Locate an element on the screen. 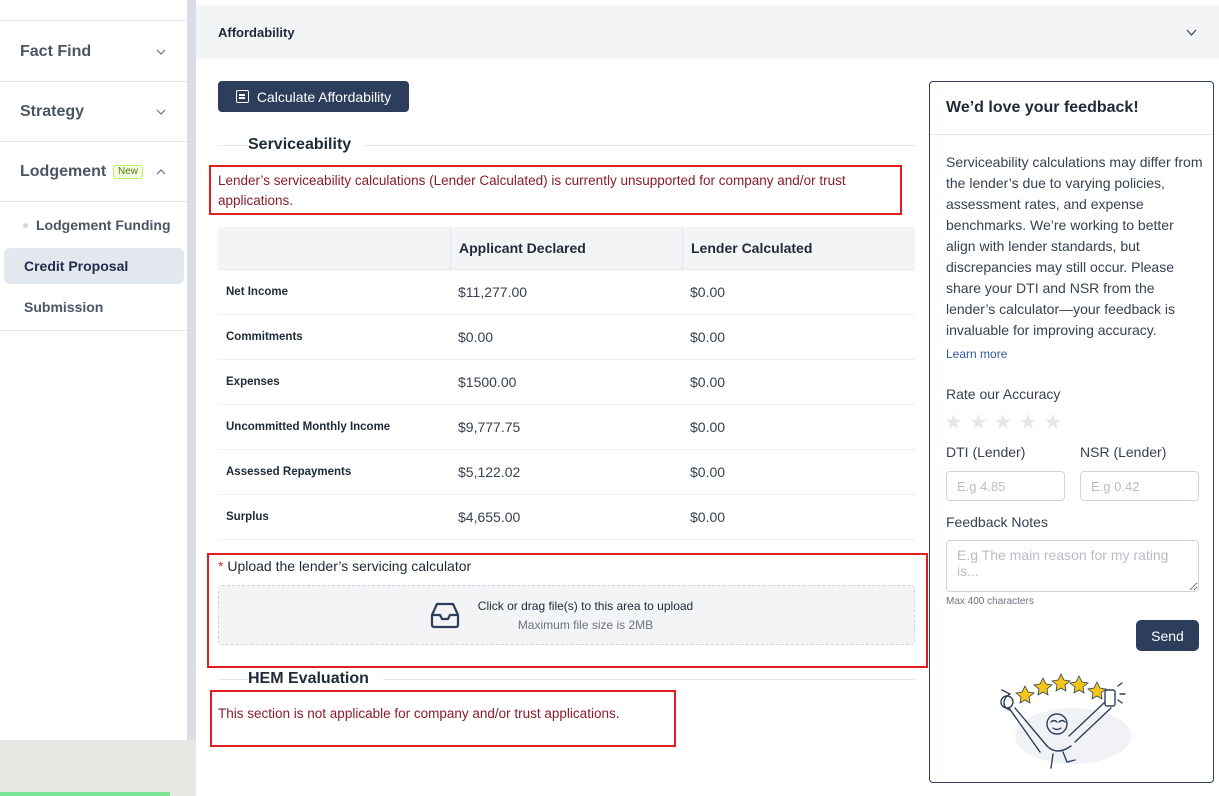  row-label: Net Income is located at coordinates (257, 292).